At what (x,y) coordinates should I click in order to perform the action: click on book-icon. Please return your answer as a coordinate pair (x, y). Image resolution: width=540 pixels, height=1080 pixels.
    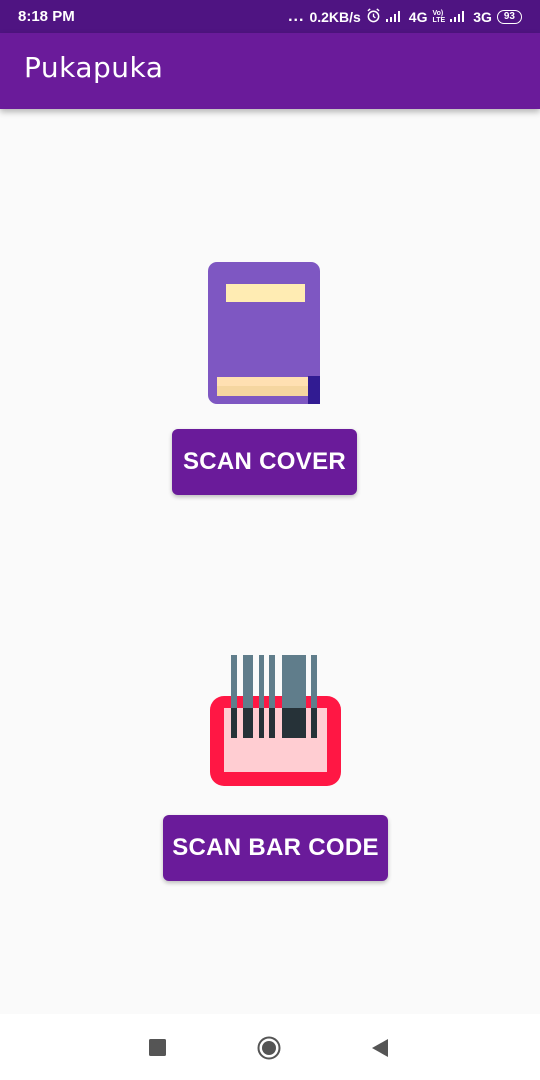
    Looking at the image, I should click on (264, 333).